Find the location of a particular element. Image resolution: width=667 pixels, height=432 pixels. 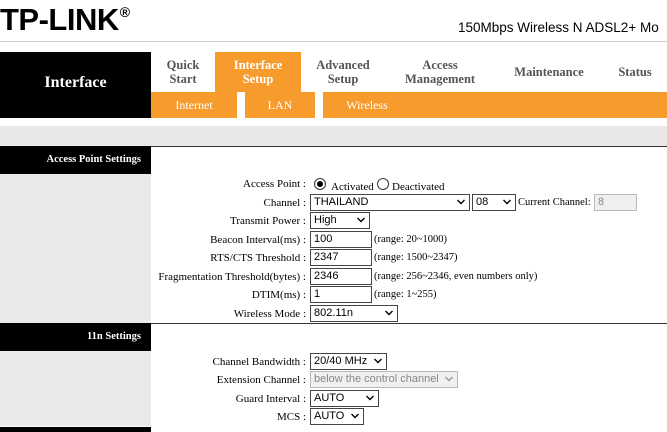

tab-line: Start is located at coordinates (183, 79).